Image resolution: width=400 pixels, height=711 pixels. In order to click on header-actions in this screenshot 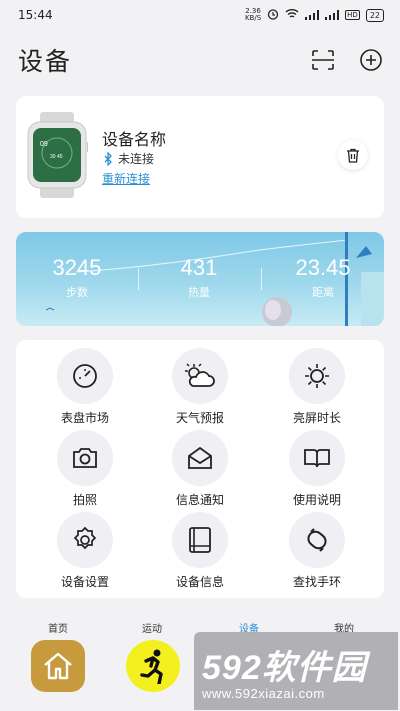, I will do `click(347, 60)`.